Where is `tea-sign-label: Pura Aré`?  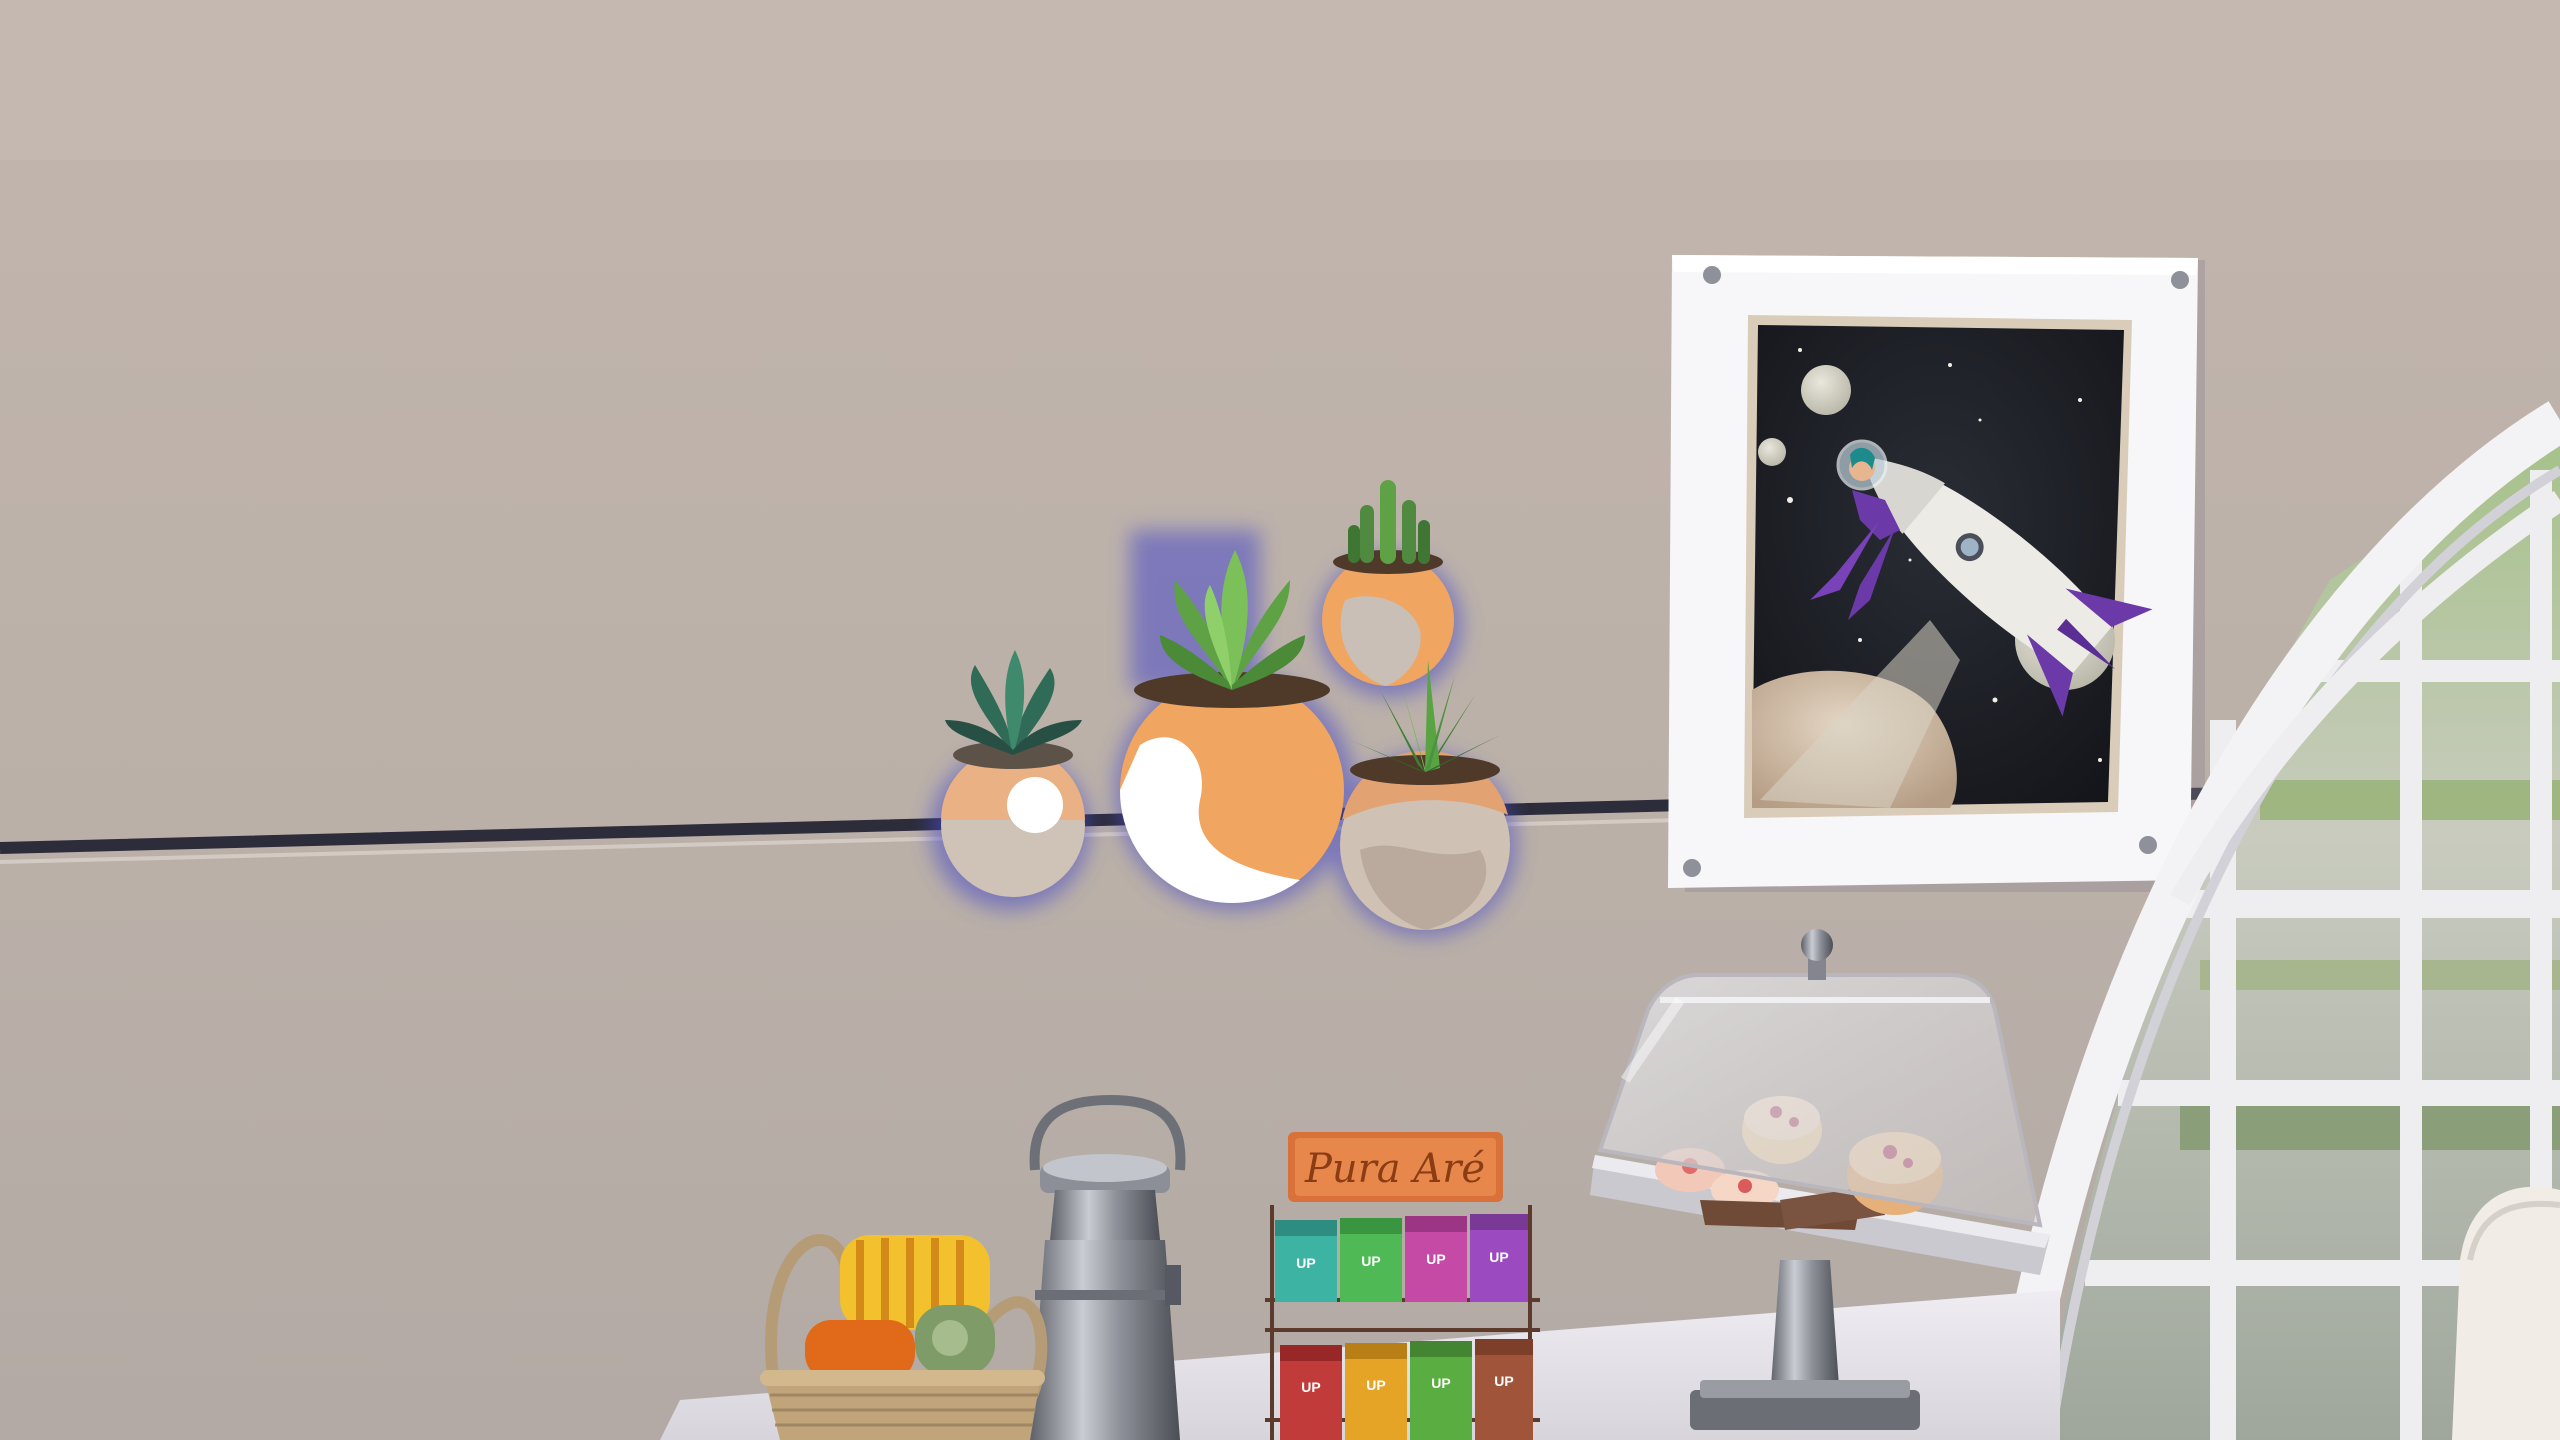 tea-sign-label: Pura Aré is located at coordinates (1394, 1169).